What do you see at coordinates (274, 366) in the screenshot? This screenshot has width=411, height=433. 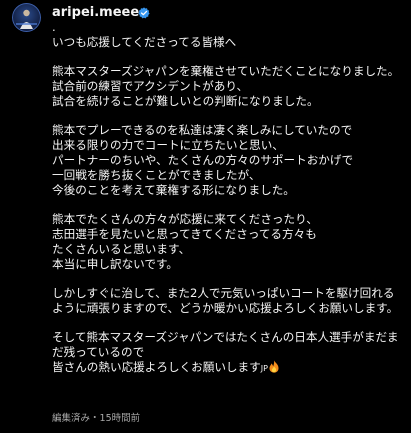 I see `fire-icon` at bounding box center [274, 366].